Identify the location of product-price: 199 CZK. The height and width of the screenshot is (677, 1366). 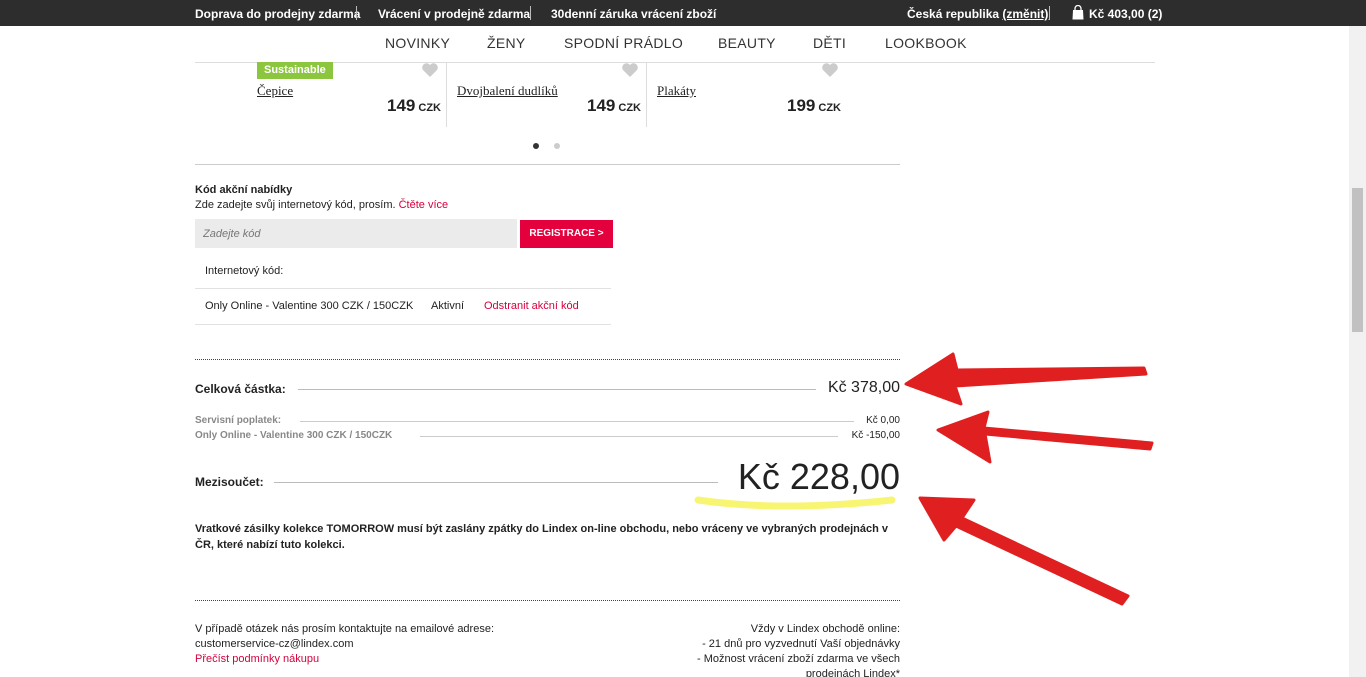
(814, 105).